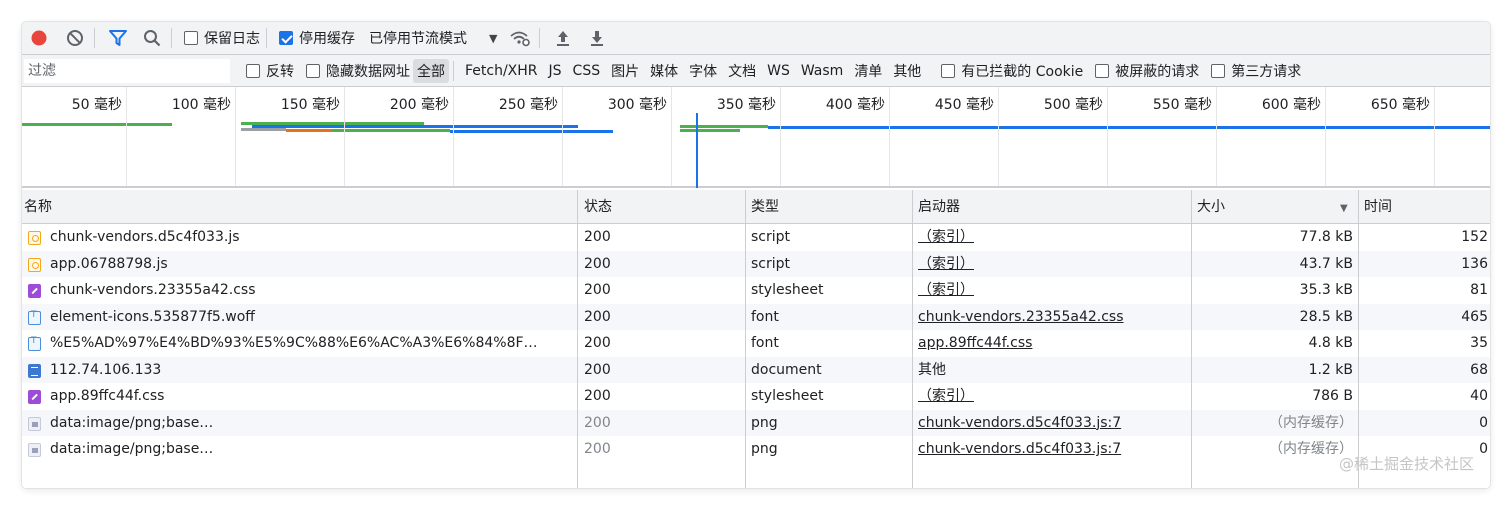 This screenshot has height=510, width=1512. I want to click on column-header-status: 状态, so click(597, 207).